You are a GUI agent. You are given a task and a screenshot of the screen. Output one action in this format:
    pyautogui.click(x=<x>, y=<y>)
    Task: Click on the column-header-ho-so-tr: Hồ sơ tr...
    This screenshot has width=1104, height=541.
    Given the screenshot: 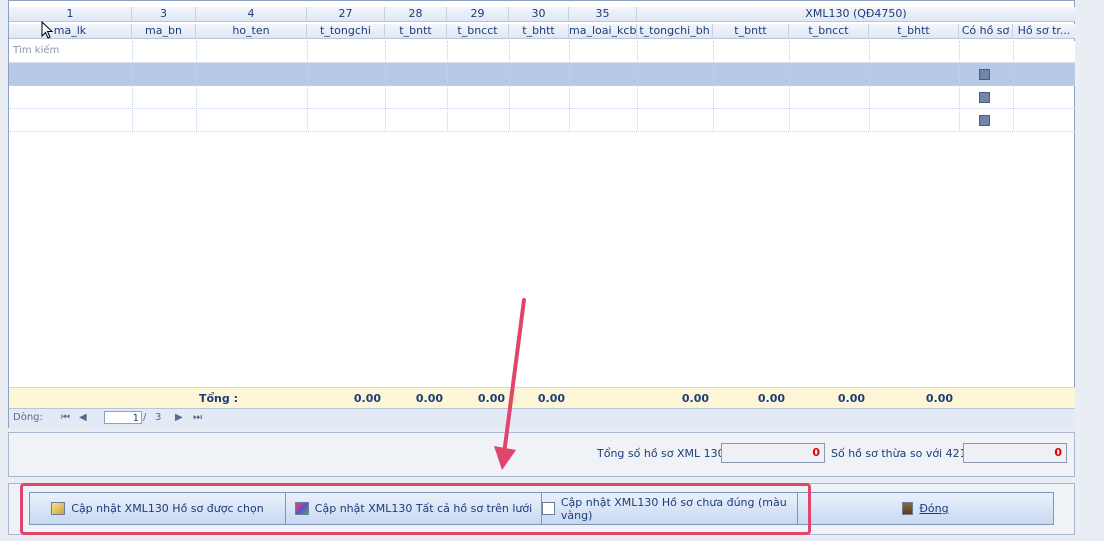 What is the action you would take?
    pyautogui.click(x=1044, y=31)
    